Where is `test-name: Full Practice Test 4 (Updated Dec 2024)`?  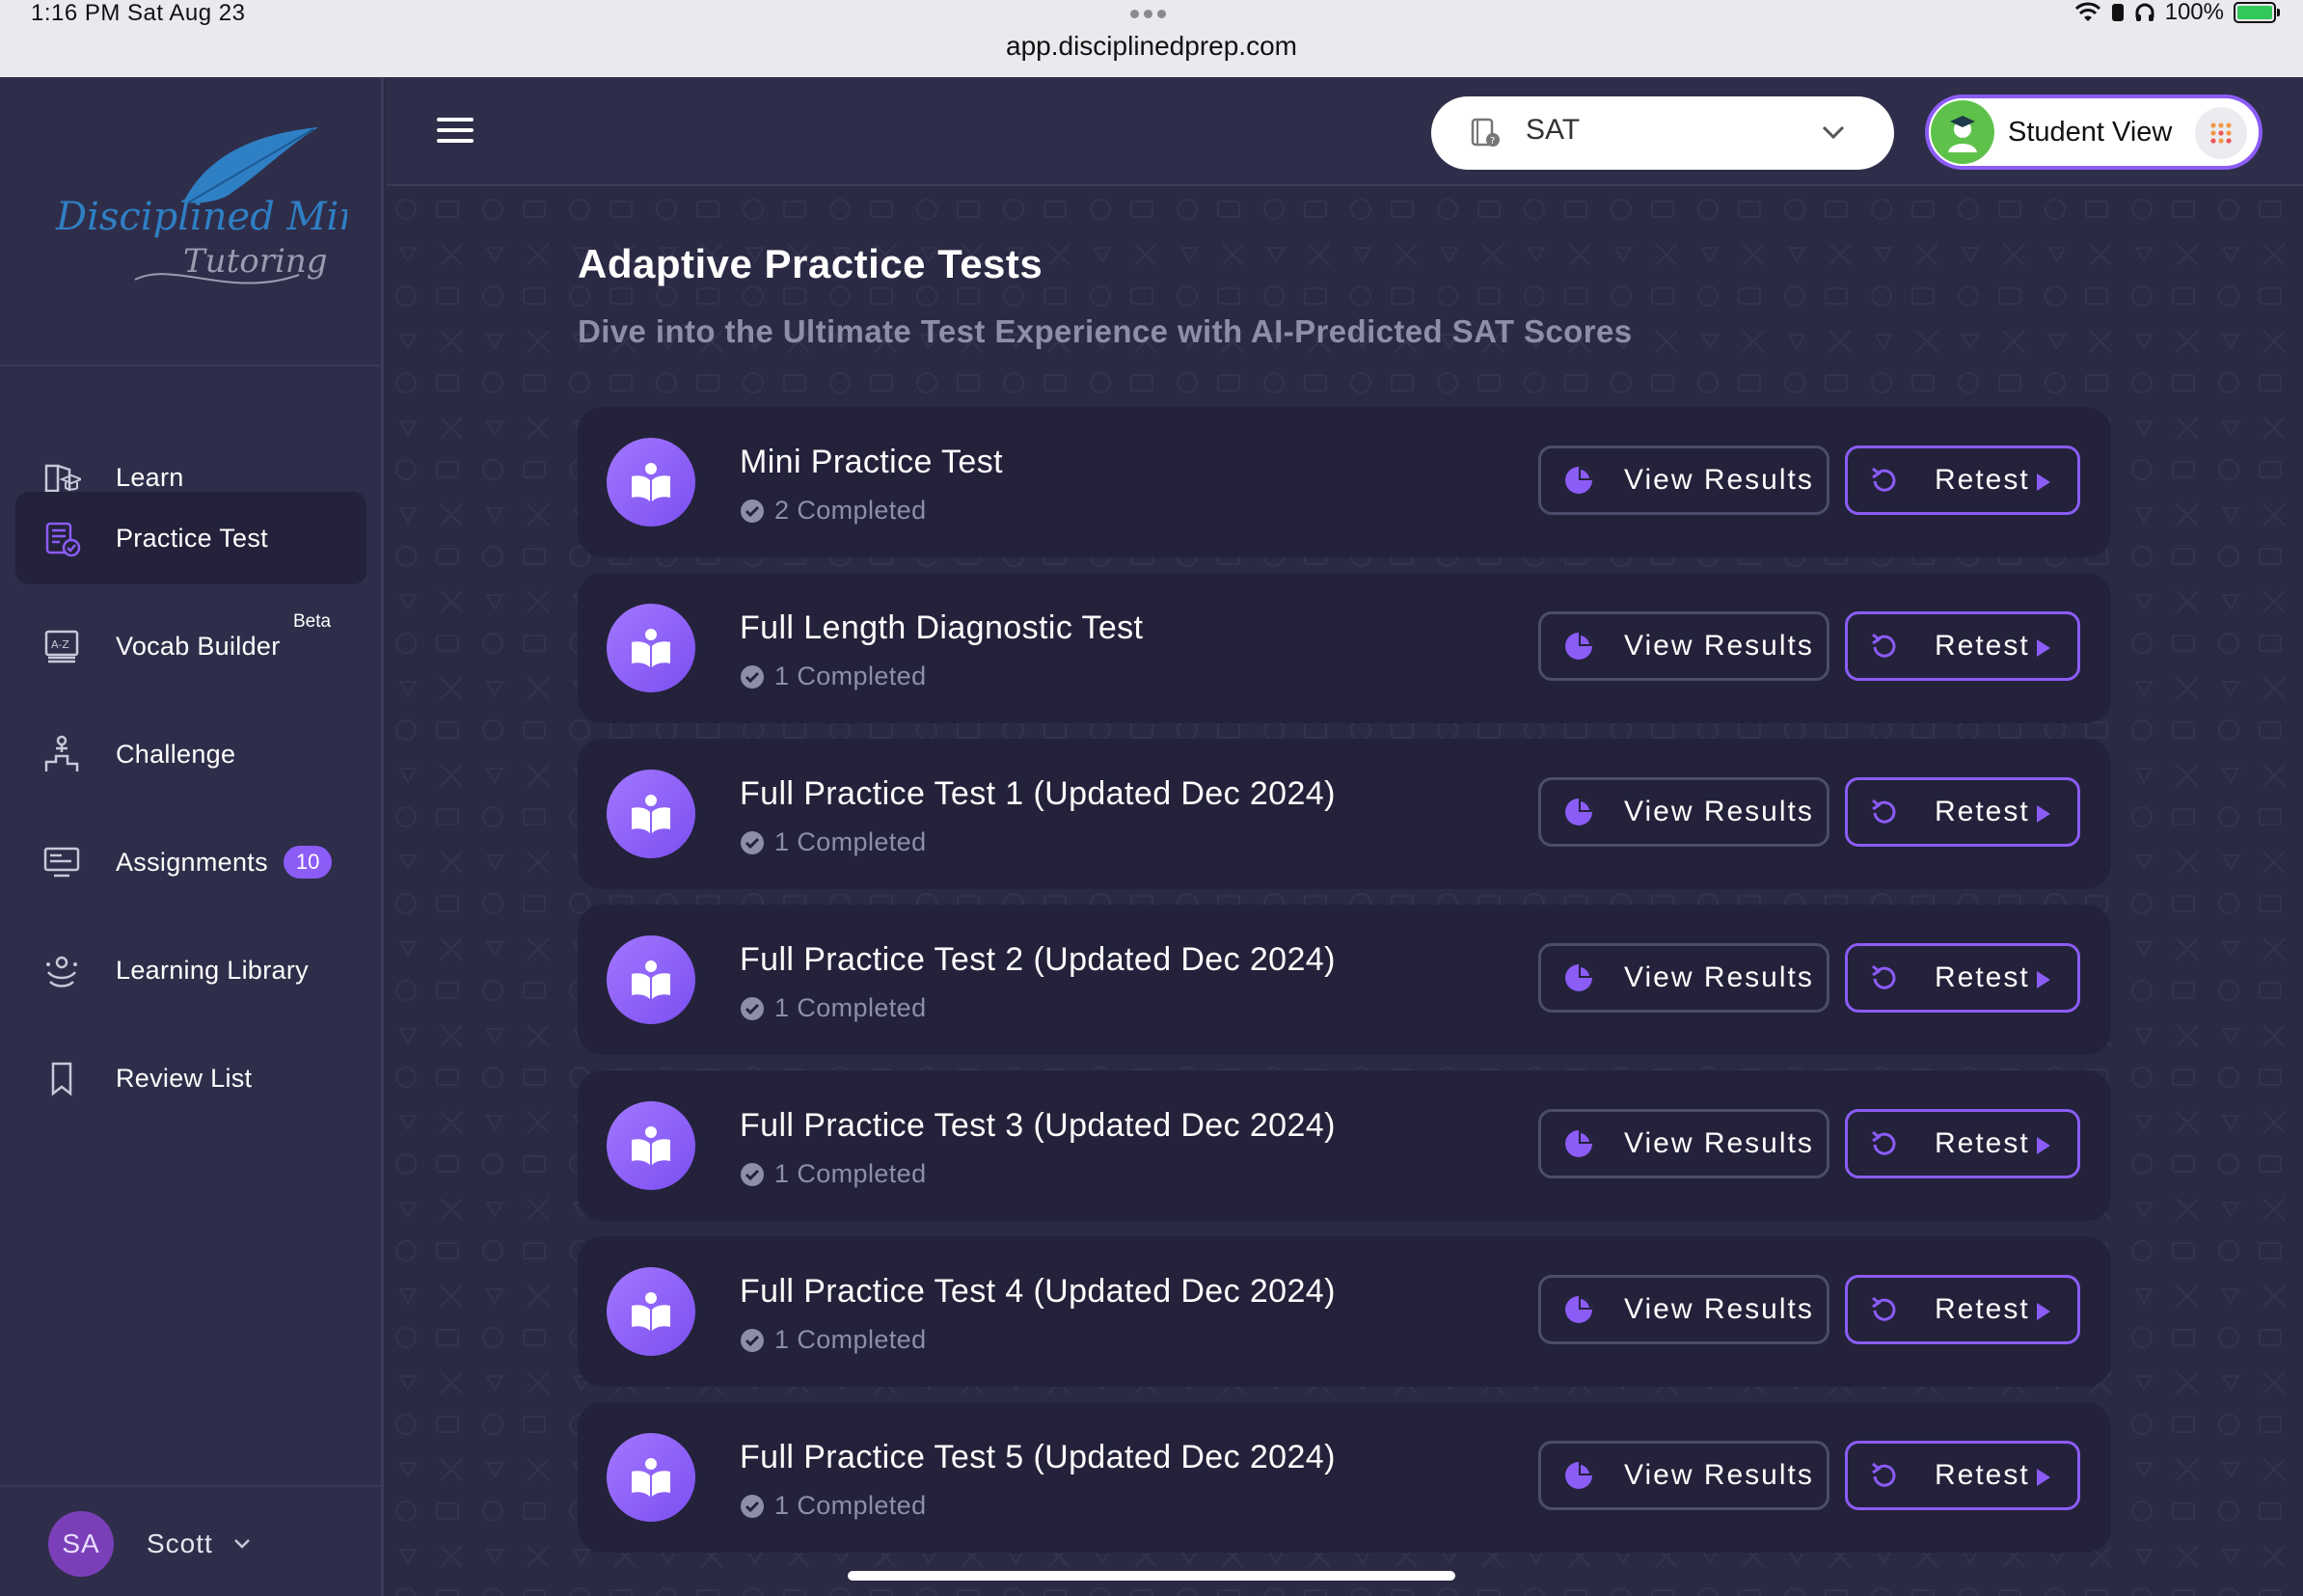
test-name: Full Practice Test 4 (Updated Dec 2024) is located at coordinates (1038, 1292).